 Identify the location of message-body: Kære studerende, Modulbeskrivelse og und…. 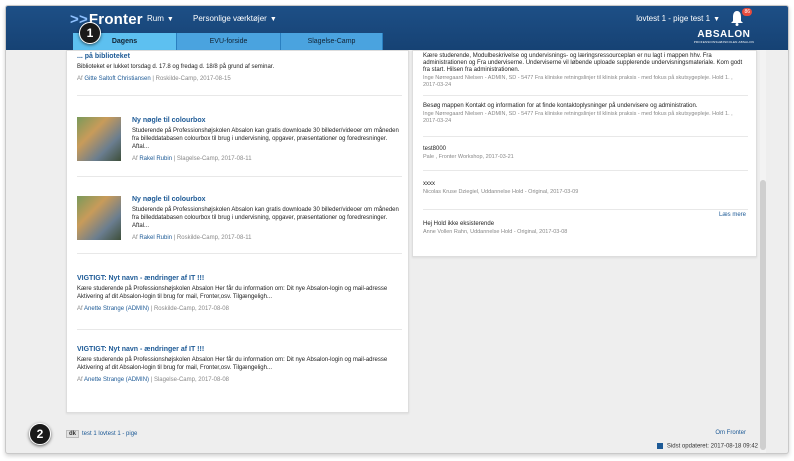
(583, 63).